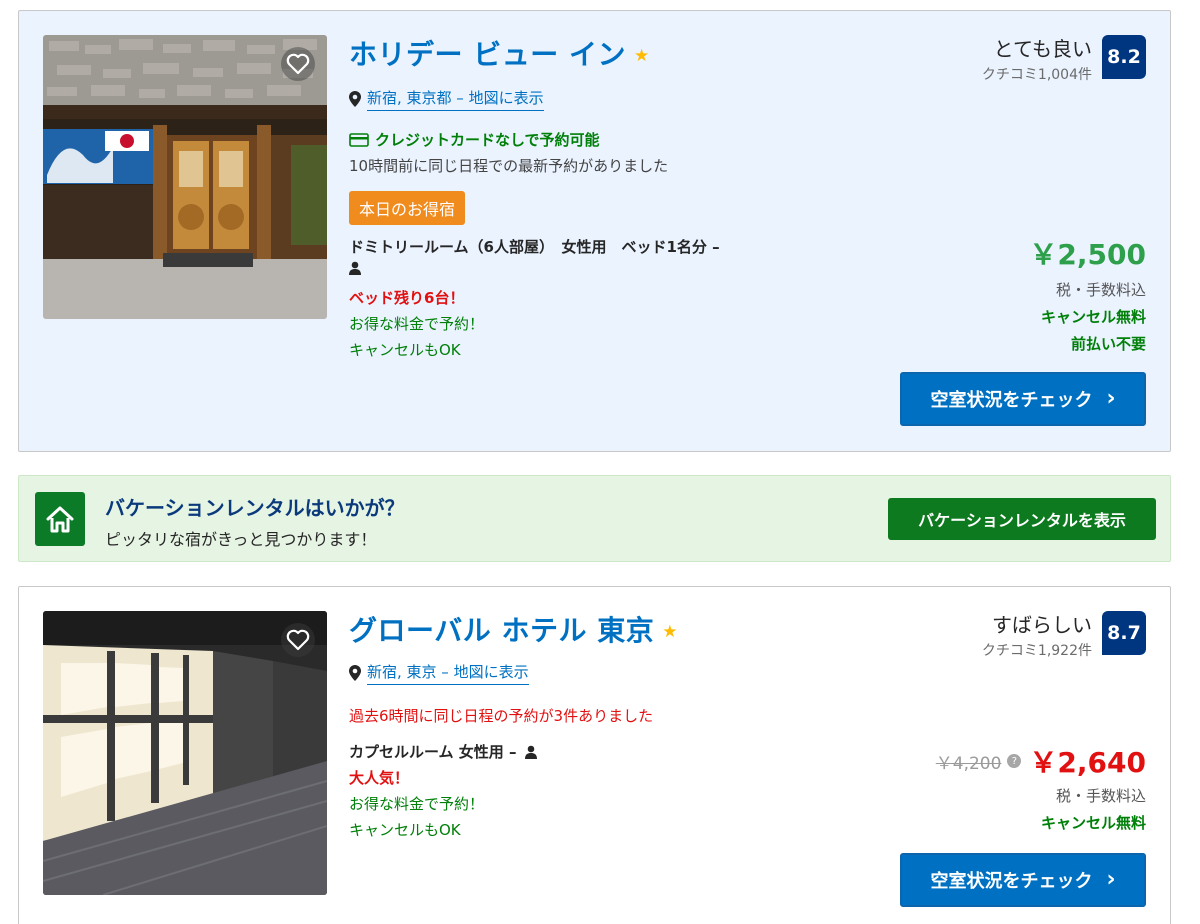  I want to click on price-block: ￥2,500 税・手数料込 キャンセル無料 前払い不要, so click(1087, 293).